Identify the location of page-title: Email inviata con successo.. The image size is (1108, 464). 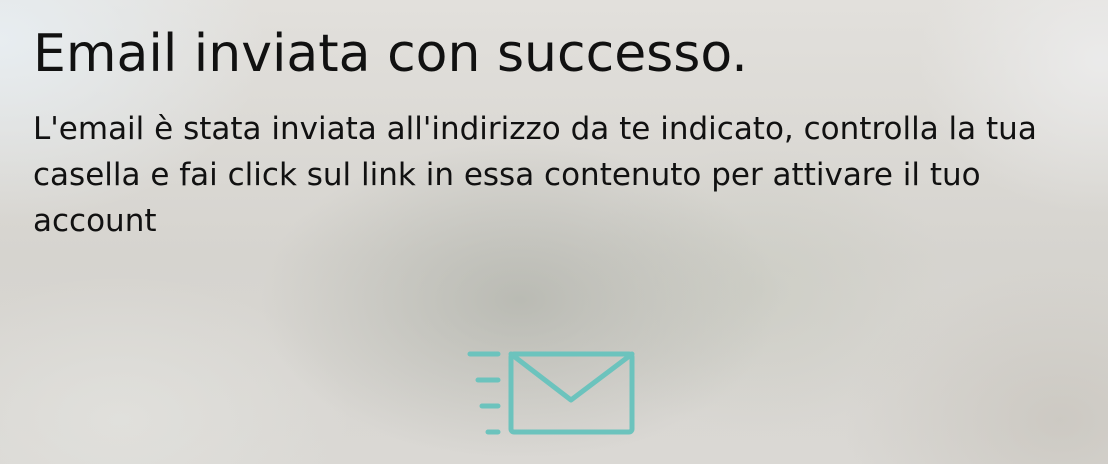
(390, 54).